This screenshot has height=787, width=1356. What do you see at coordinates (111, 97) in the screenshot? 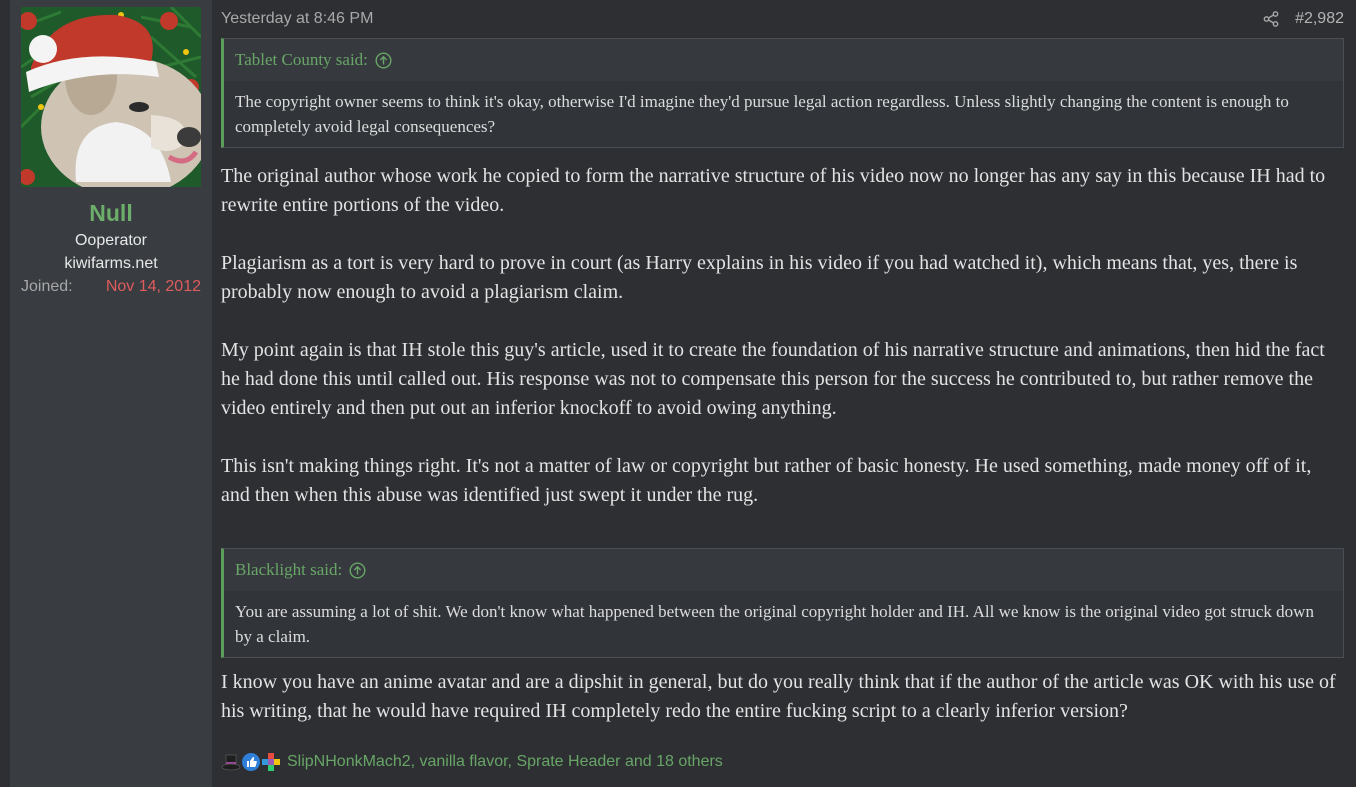
I see `avatar` at bounding box center [111, 97].